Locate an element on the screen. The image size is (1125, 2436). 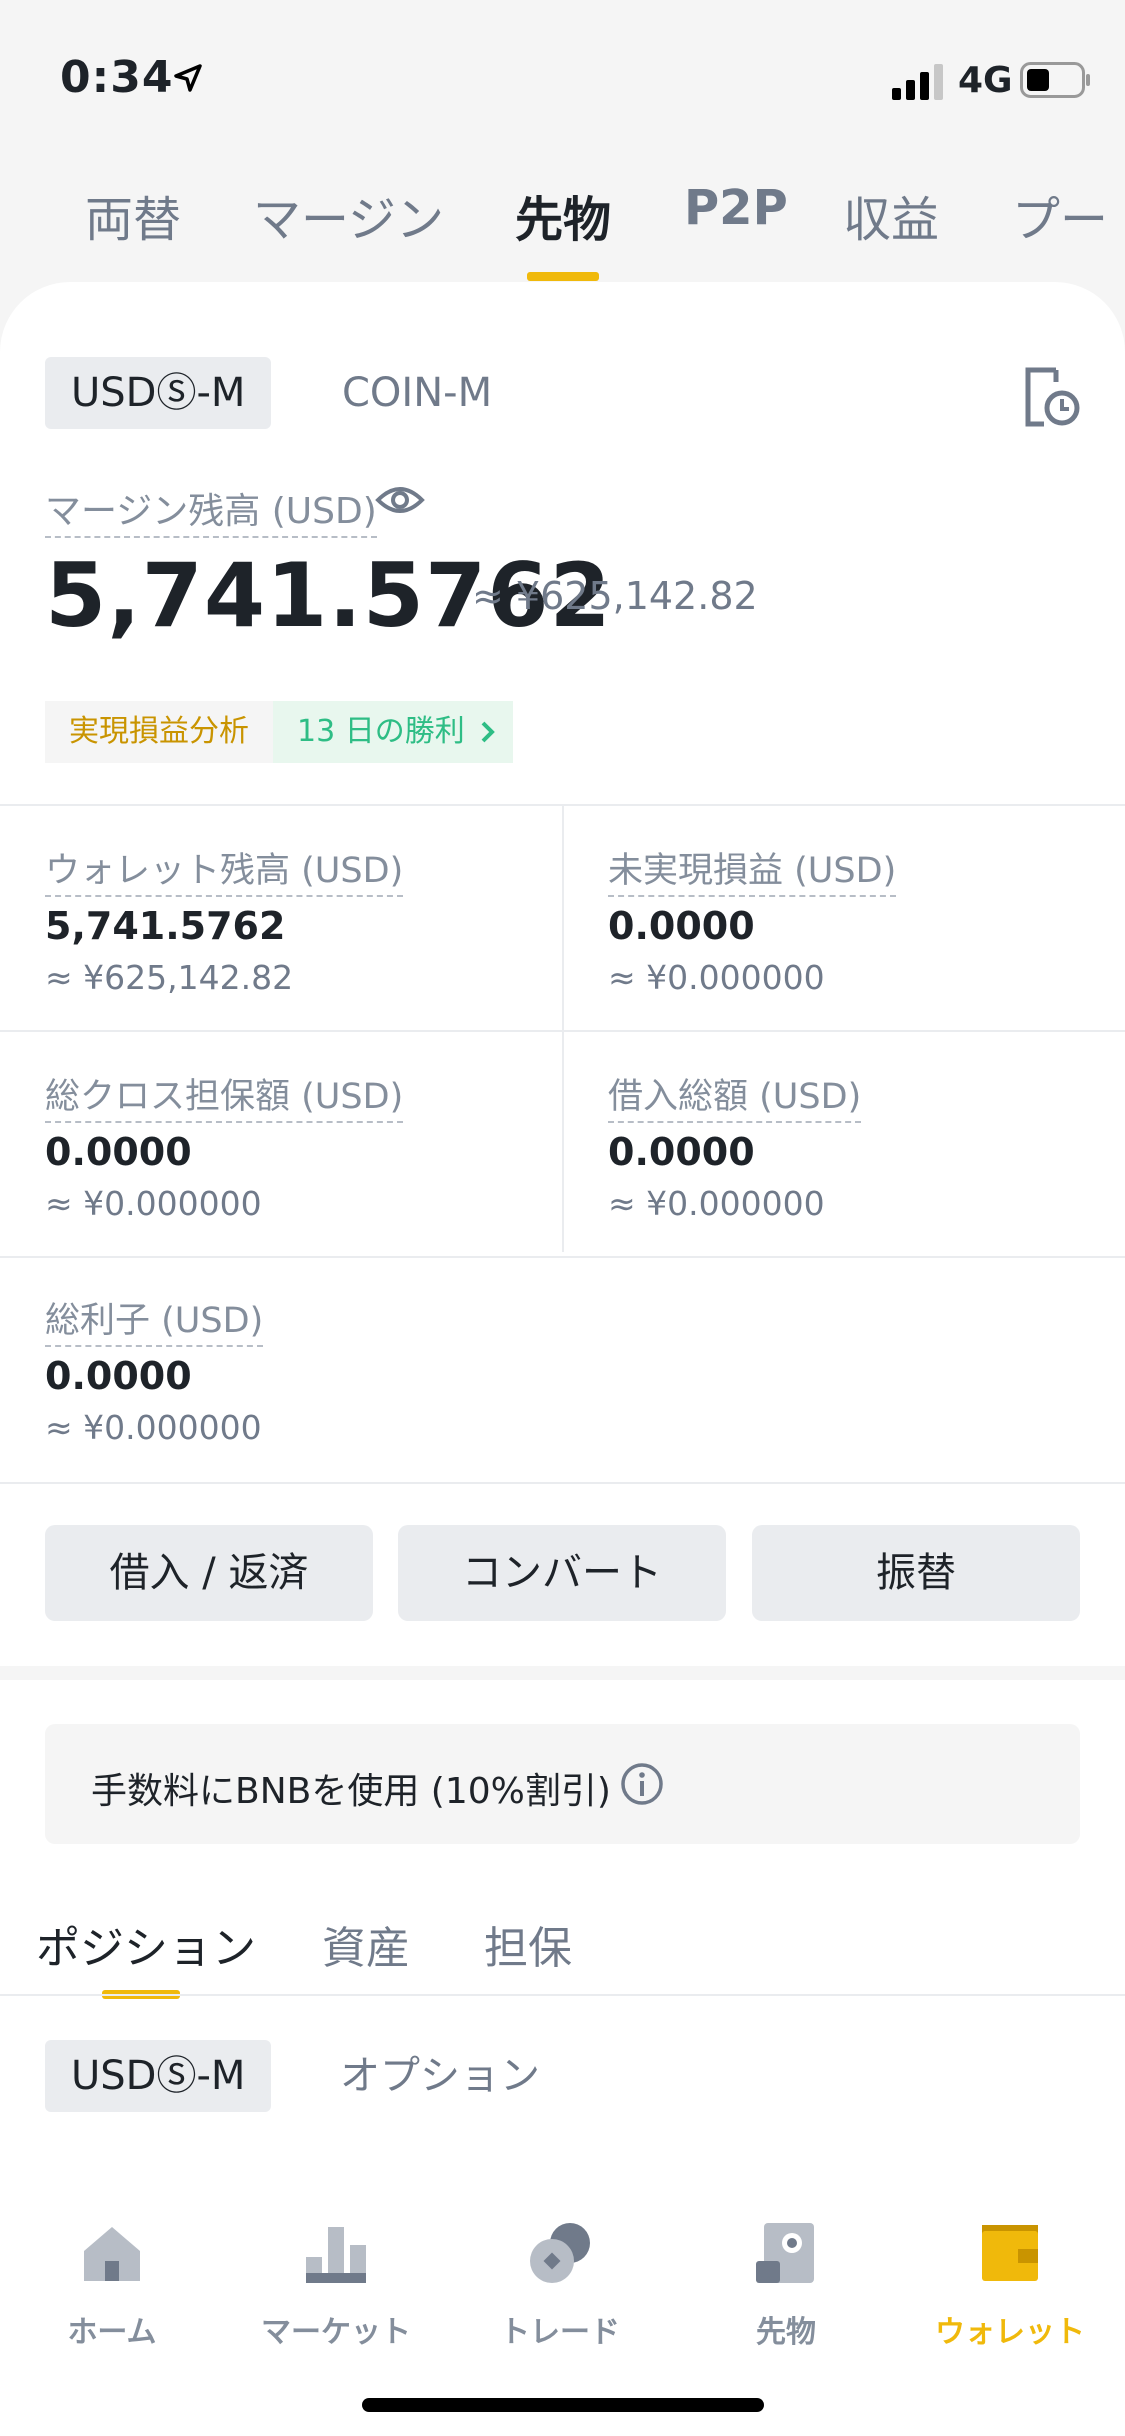
battery-icon is located at coordinates (1055, 80).